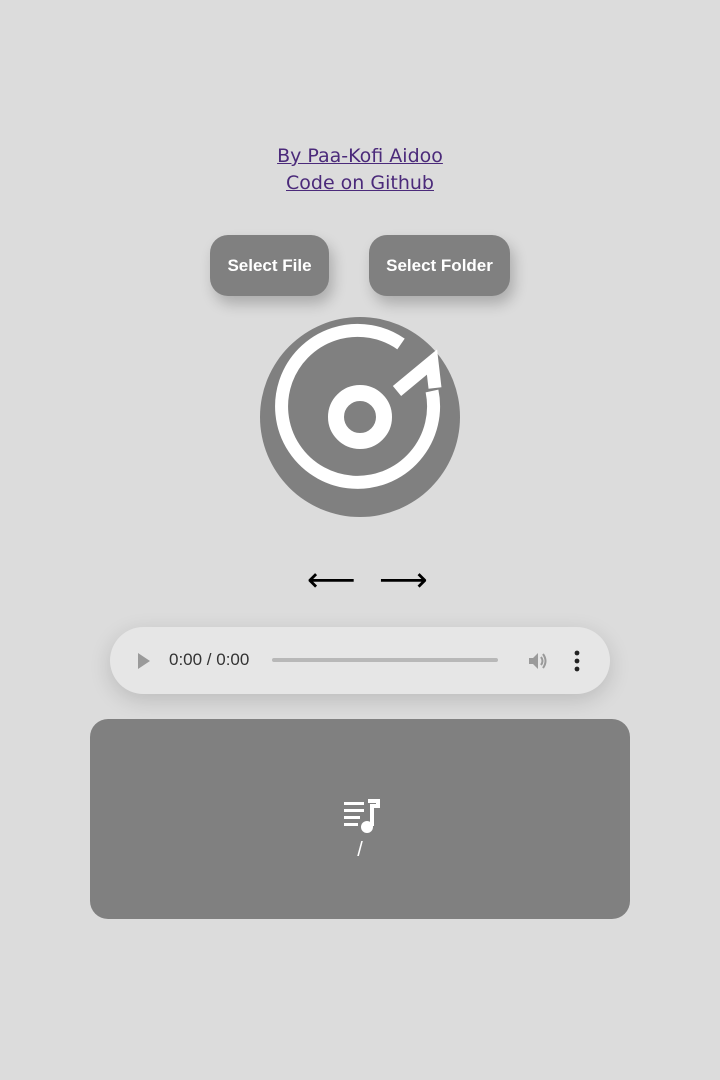 This screenshot has height=1080, width=720. Describe the element at coordinates (360, 580) in the screenshot. I see `track-navigation: ⟵ ⟶` at that location.